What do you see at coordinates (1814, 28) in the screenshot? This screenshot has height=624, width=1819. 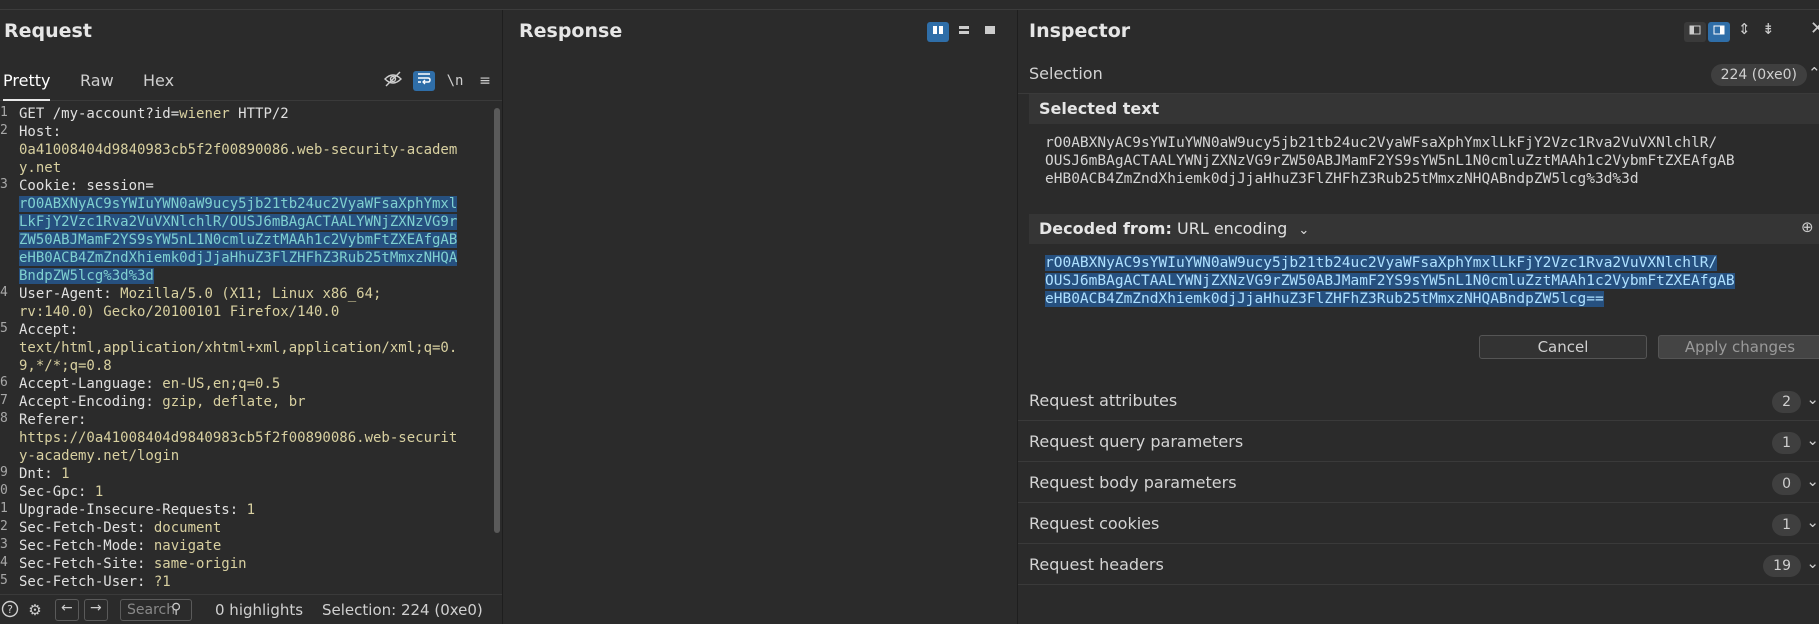 I see `close-icon: ✕` at bounding box center [1814, 28].